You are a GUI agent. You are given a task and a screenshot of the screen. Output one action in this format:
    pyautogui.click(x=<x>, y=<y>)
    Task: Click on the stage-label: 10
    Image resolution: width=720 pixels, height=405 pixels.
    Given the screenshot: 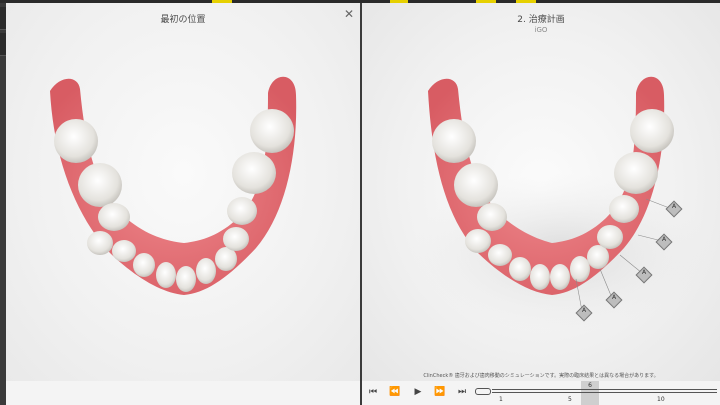 What is the action you would take?
    pyautogui.click(x=661, y=399)
    